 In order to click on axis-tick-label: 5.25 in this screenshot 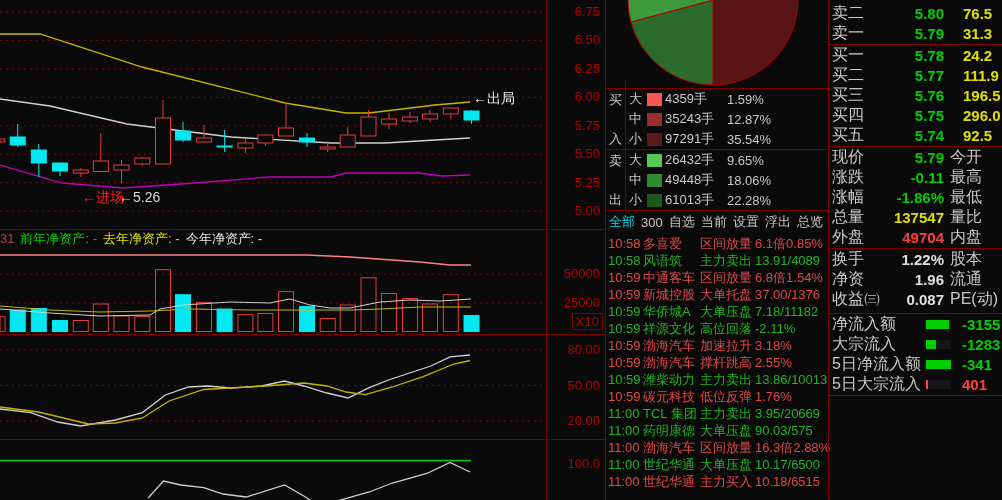, I will do `click(587, 182)`.